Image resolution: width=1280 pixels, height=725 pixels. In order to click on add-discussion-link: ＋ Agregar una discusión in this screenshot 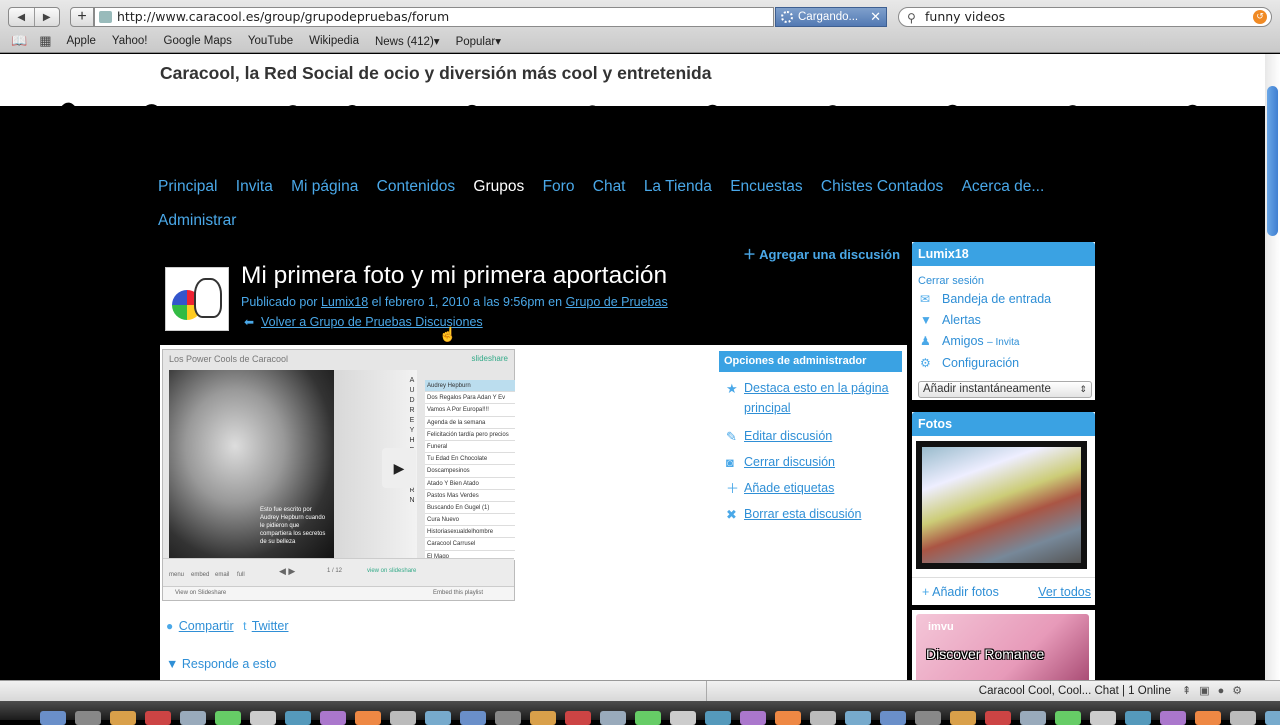, I will do `click(821, 253)`.